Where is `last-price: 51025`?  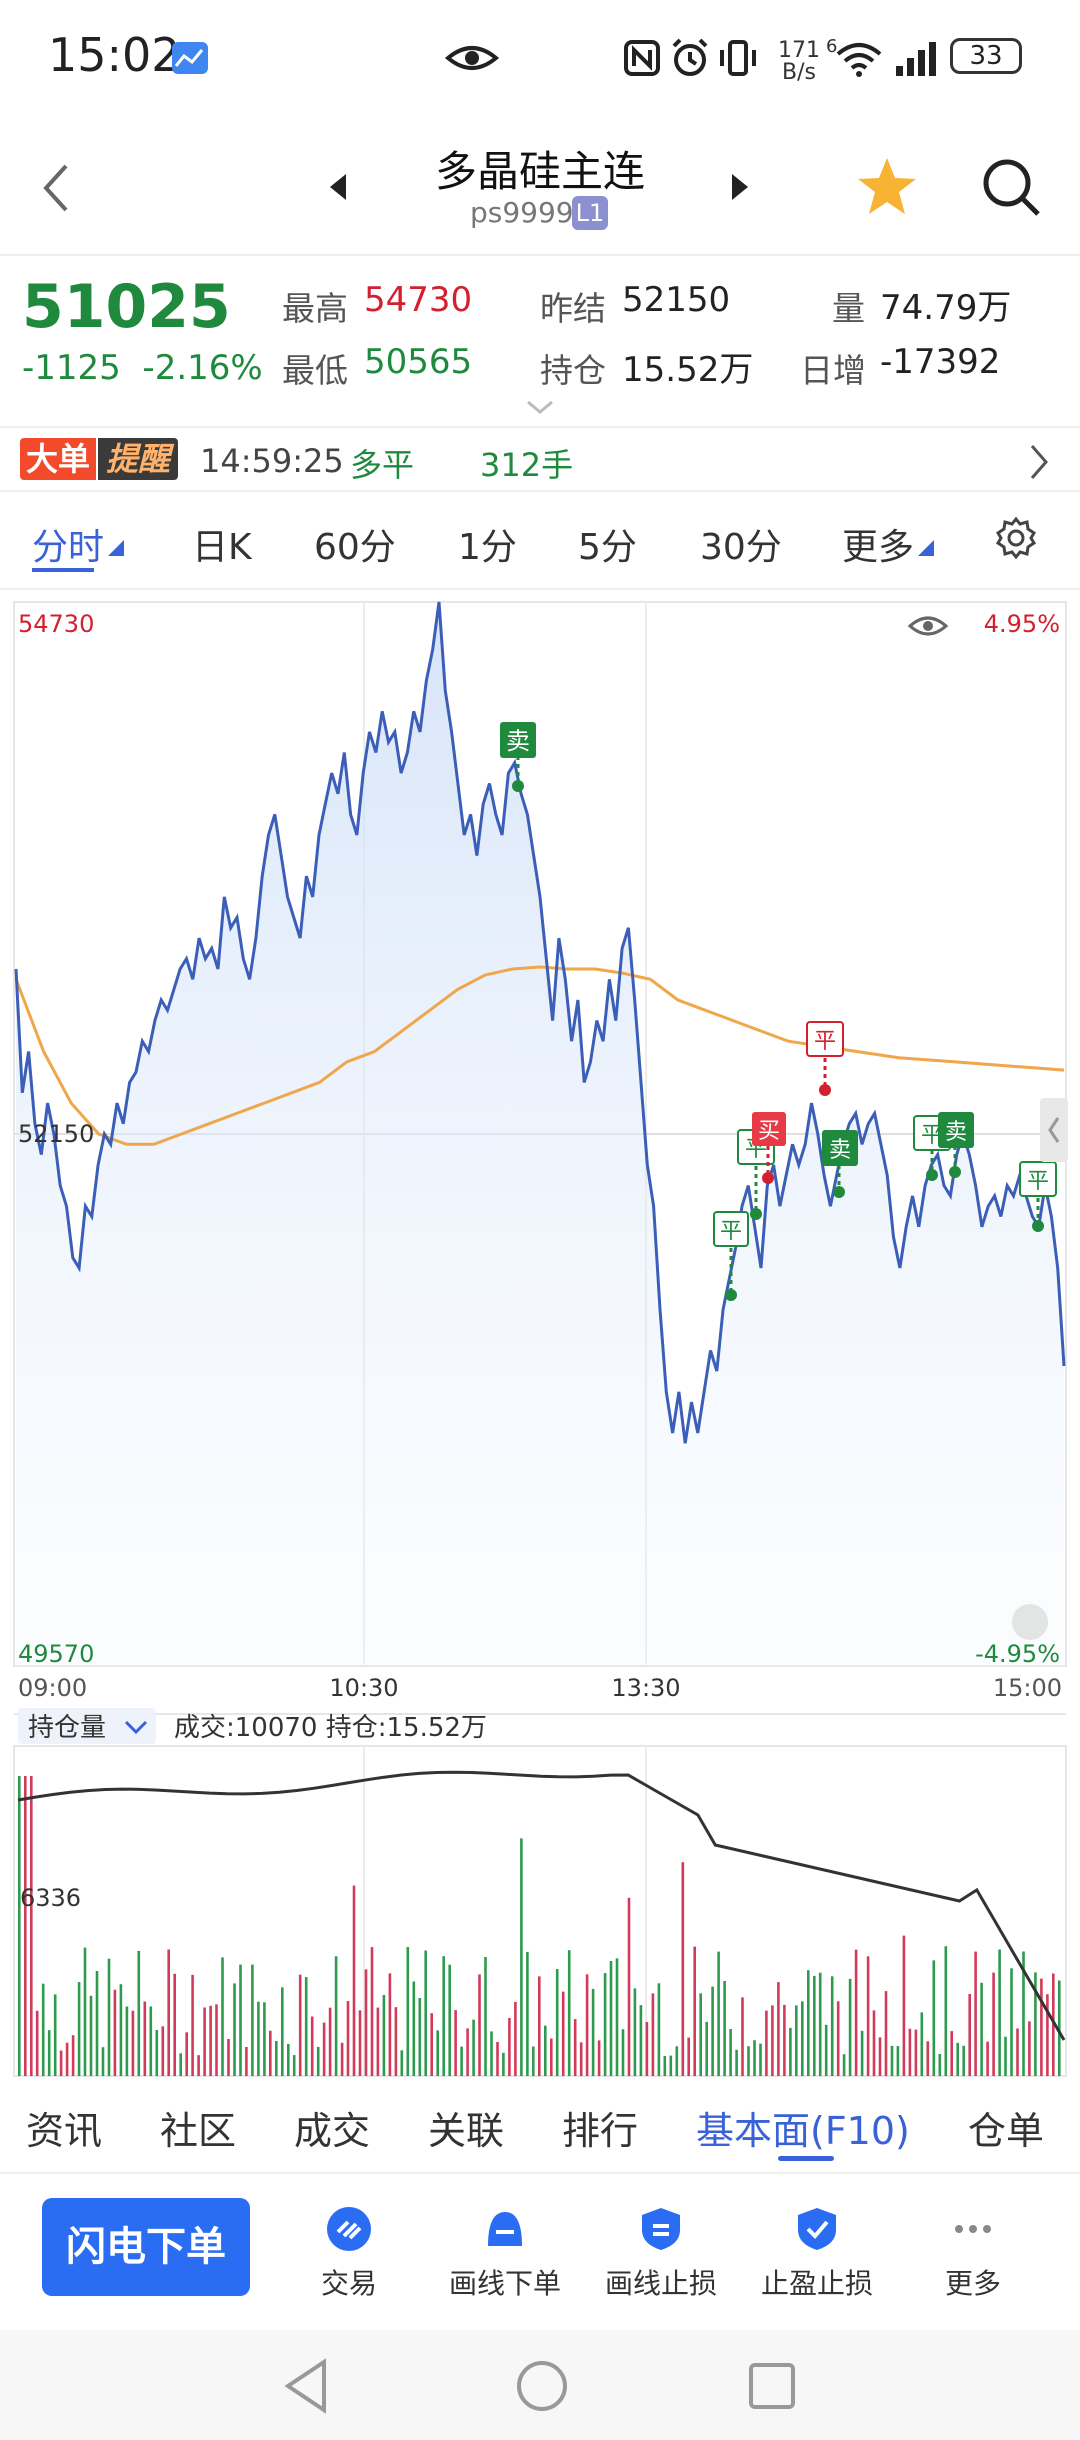
last-price: 51025 is located at coordinates (126, 307).